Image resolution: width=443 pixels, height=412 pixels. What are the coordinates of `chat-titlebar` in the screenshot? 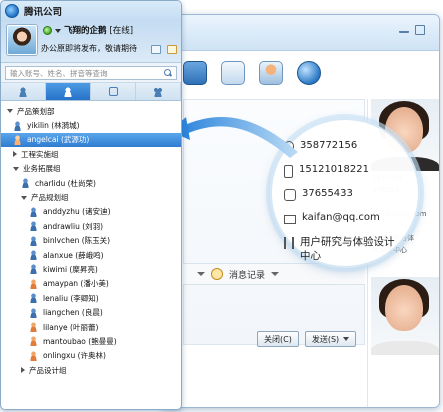 It's located at (300, 33).